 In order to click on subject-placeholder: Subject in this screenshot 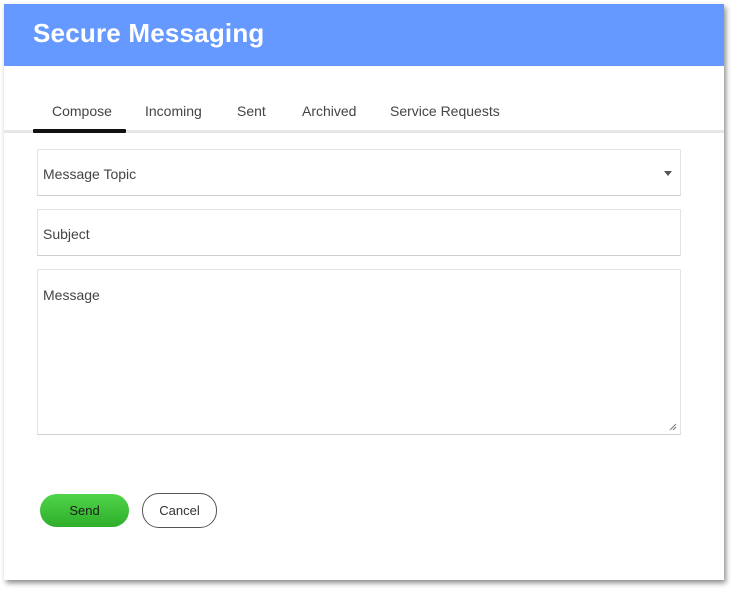, I will do `click(66, 234)`.